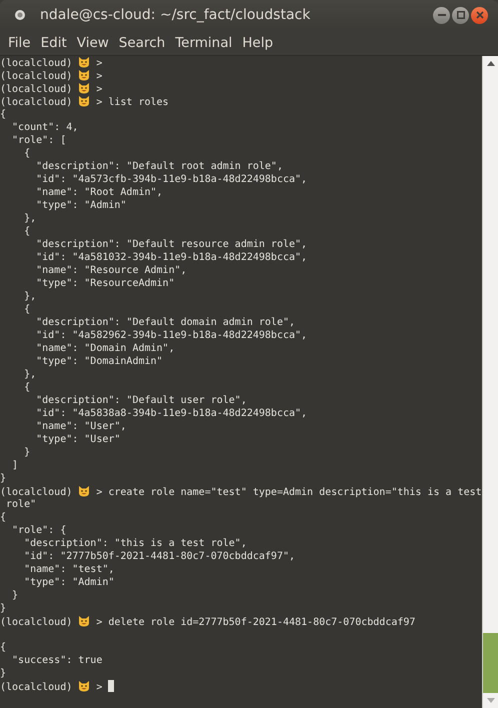 The height and width of the screenshot is (708, 498). I want to click on output-line: "type": "ResourceAdmin", so click(105, 283).